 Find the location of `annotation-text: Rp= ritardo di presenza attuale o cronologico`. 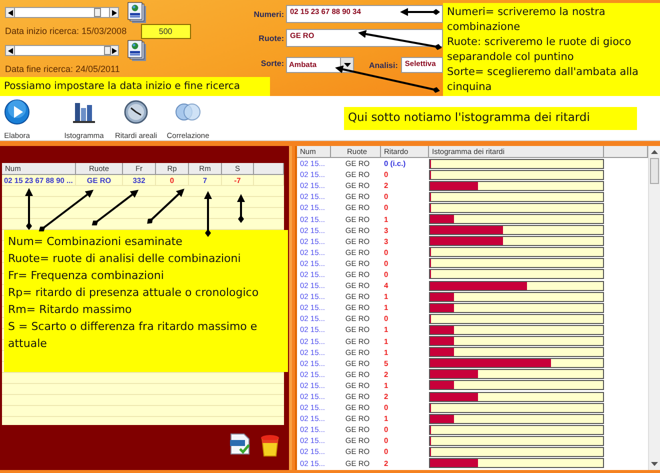

annotation-text: Rp= ritardo di presenza attuale o cronologico is located at coordinates (134, 293).